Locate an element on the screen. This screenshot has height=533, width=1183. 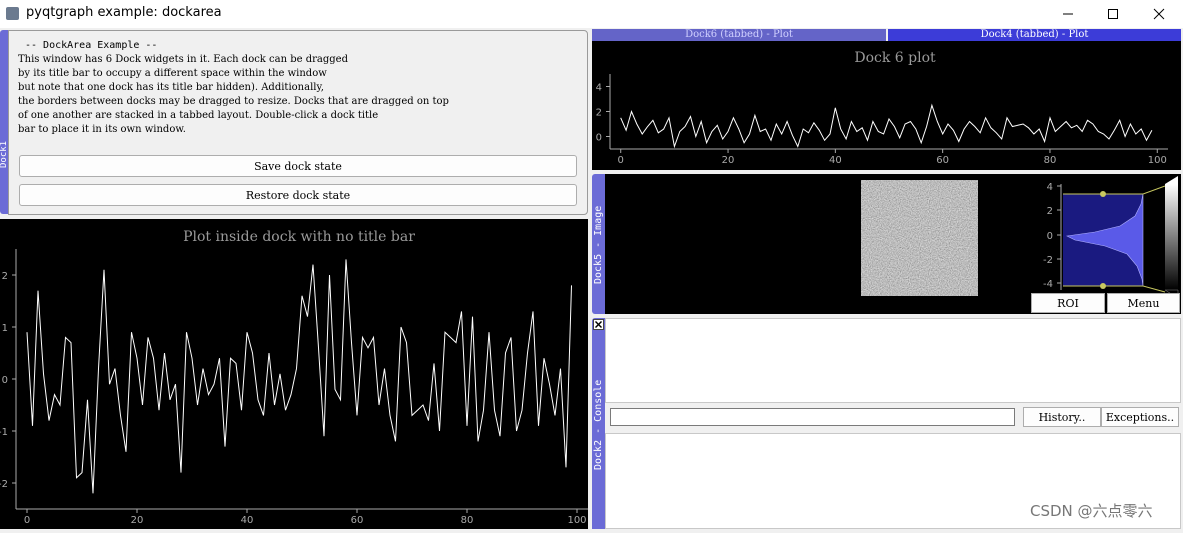
watermark-text: CSDN @六点零六 is located at coordinates (1091, 511).